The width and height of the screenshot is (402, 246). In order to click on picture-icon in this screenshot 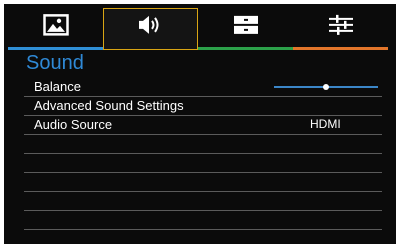, I will do `click(55, 27)`.